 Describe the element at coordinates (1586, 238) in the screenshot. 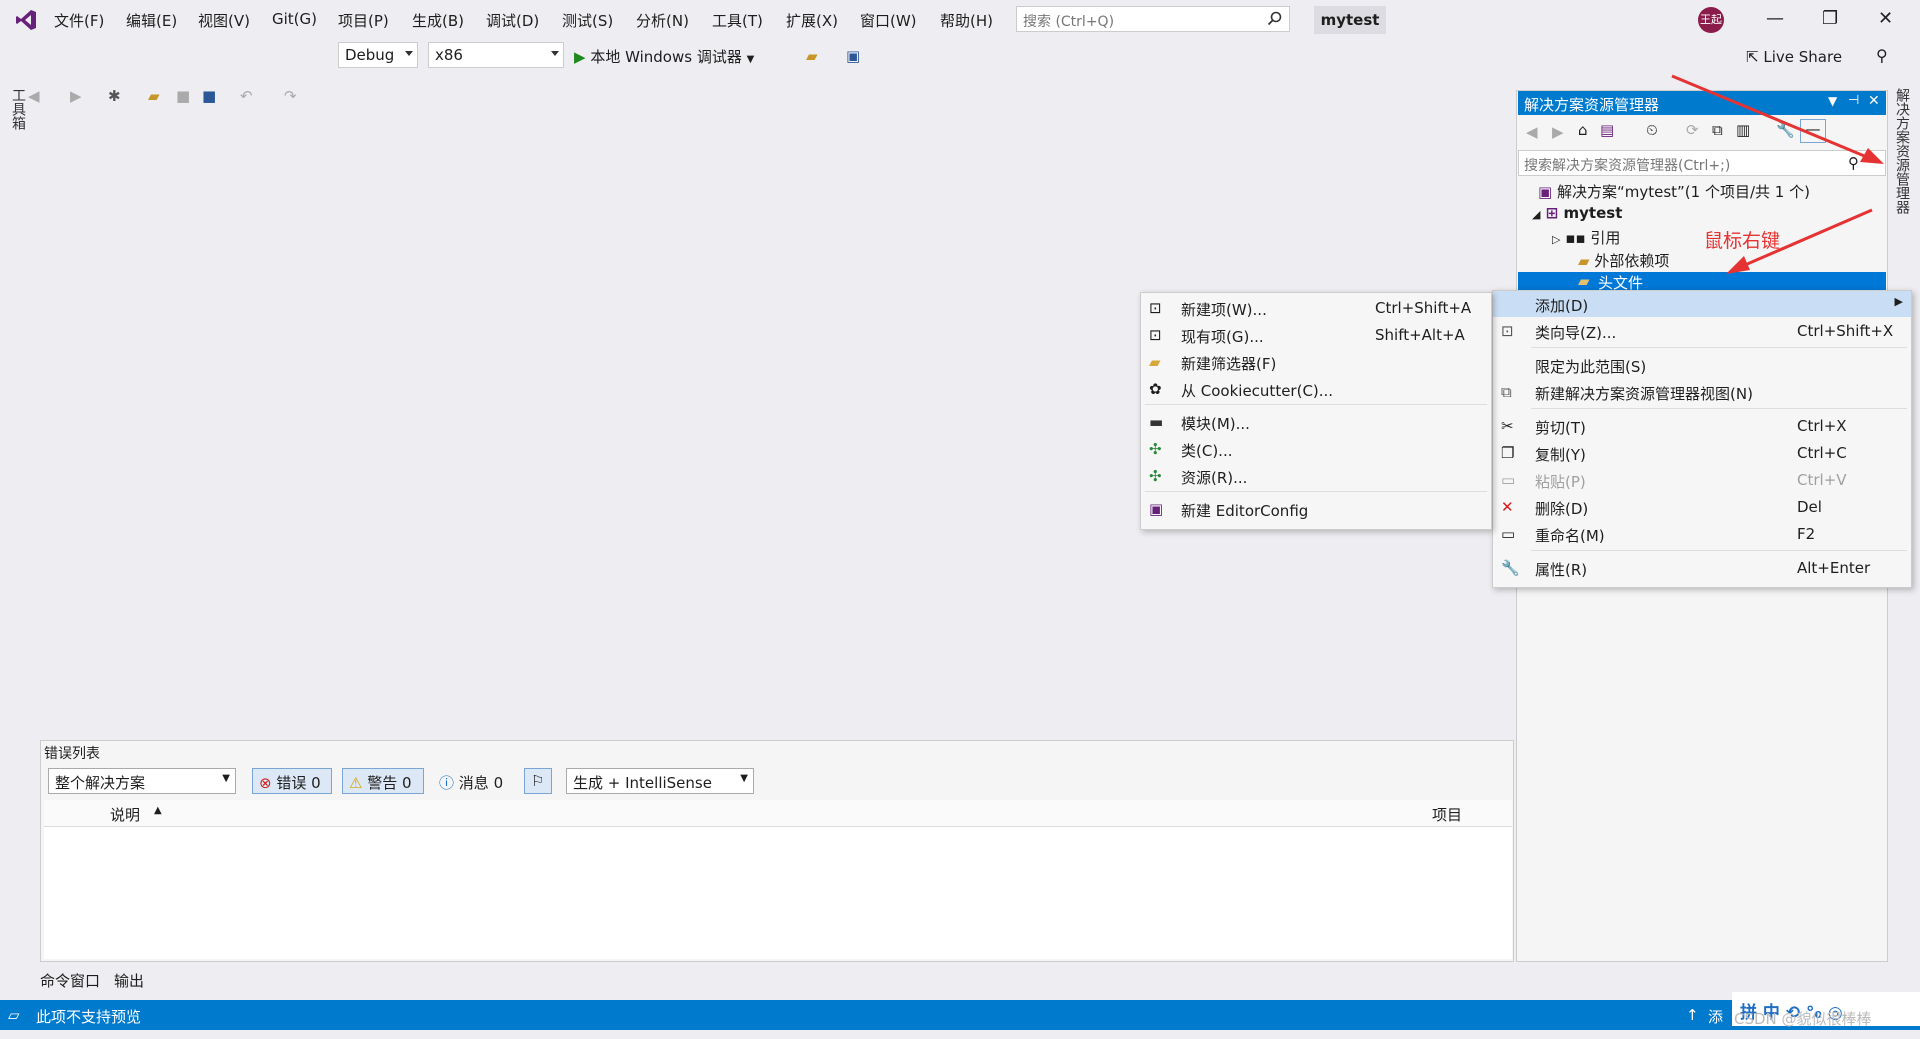

I see `tree-references: ▷ ▪▪ 引用` at that location.